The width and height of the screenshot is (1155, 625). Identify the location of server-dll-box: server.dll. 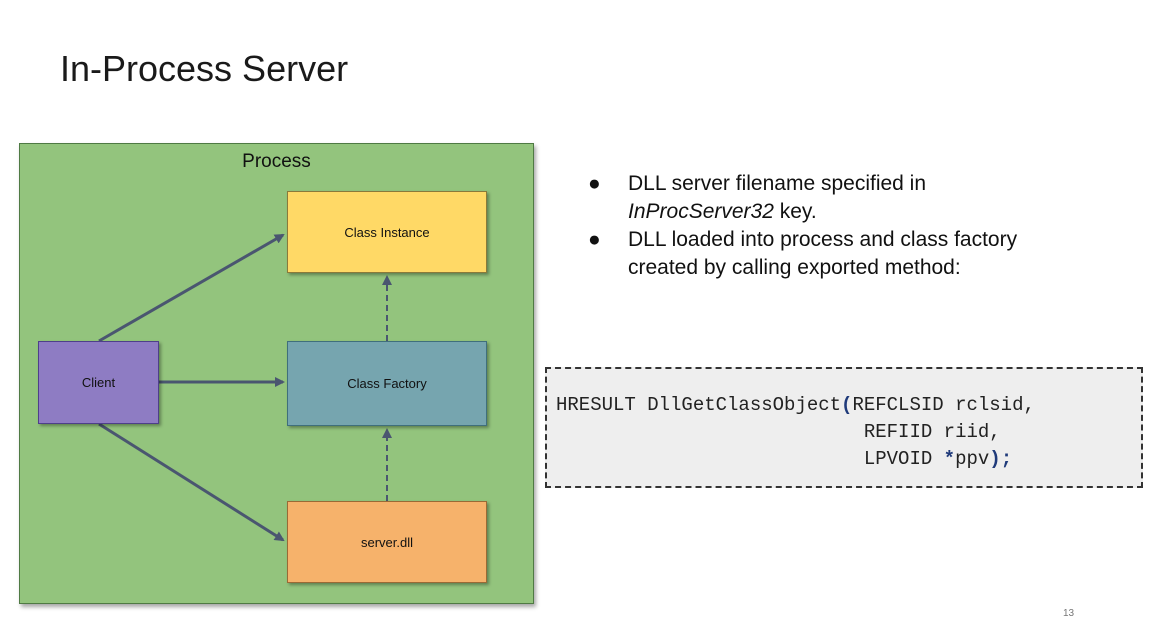
(387, 542).